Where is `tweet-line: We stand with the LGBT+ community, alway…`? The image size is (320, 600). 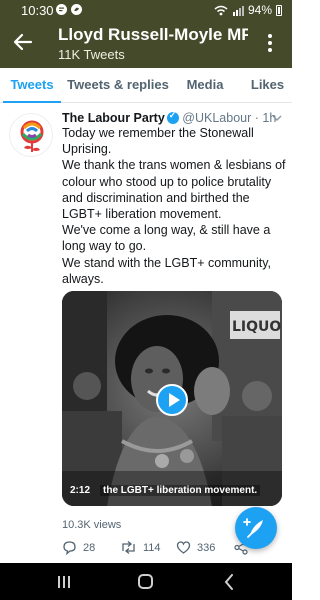 tweet-line: We stand with the LGBT+ community, alway… is located at coordinates (166, 270).